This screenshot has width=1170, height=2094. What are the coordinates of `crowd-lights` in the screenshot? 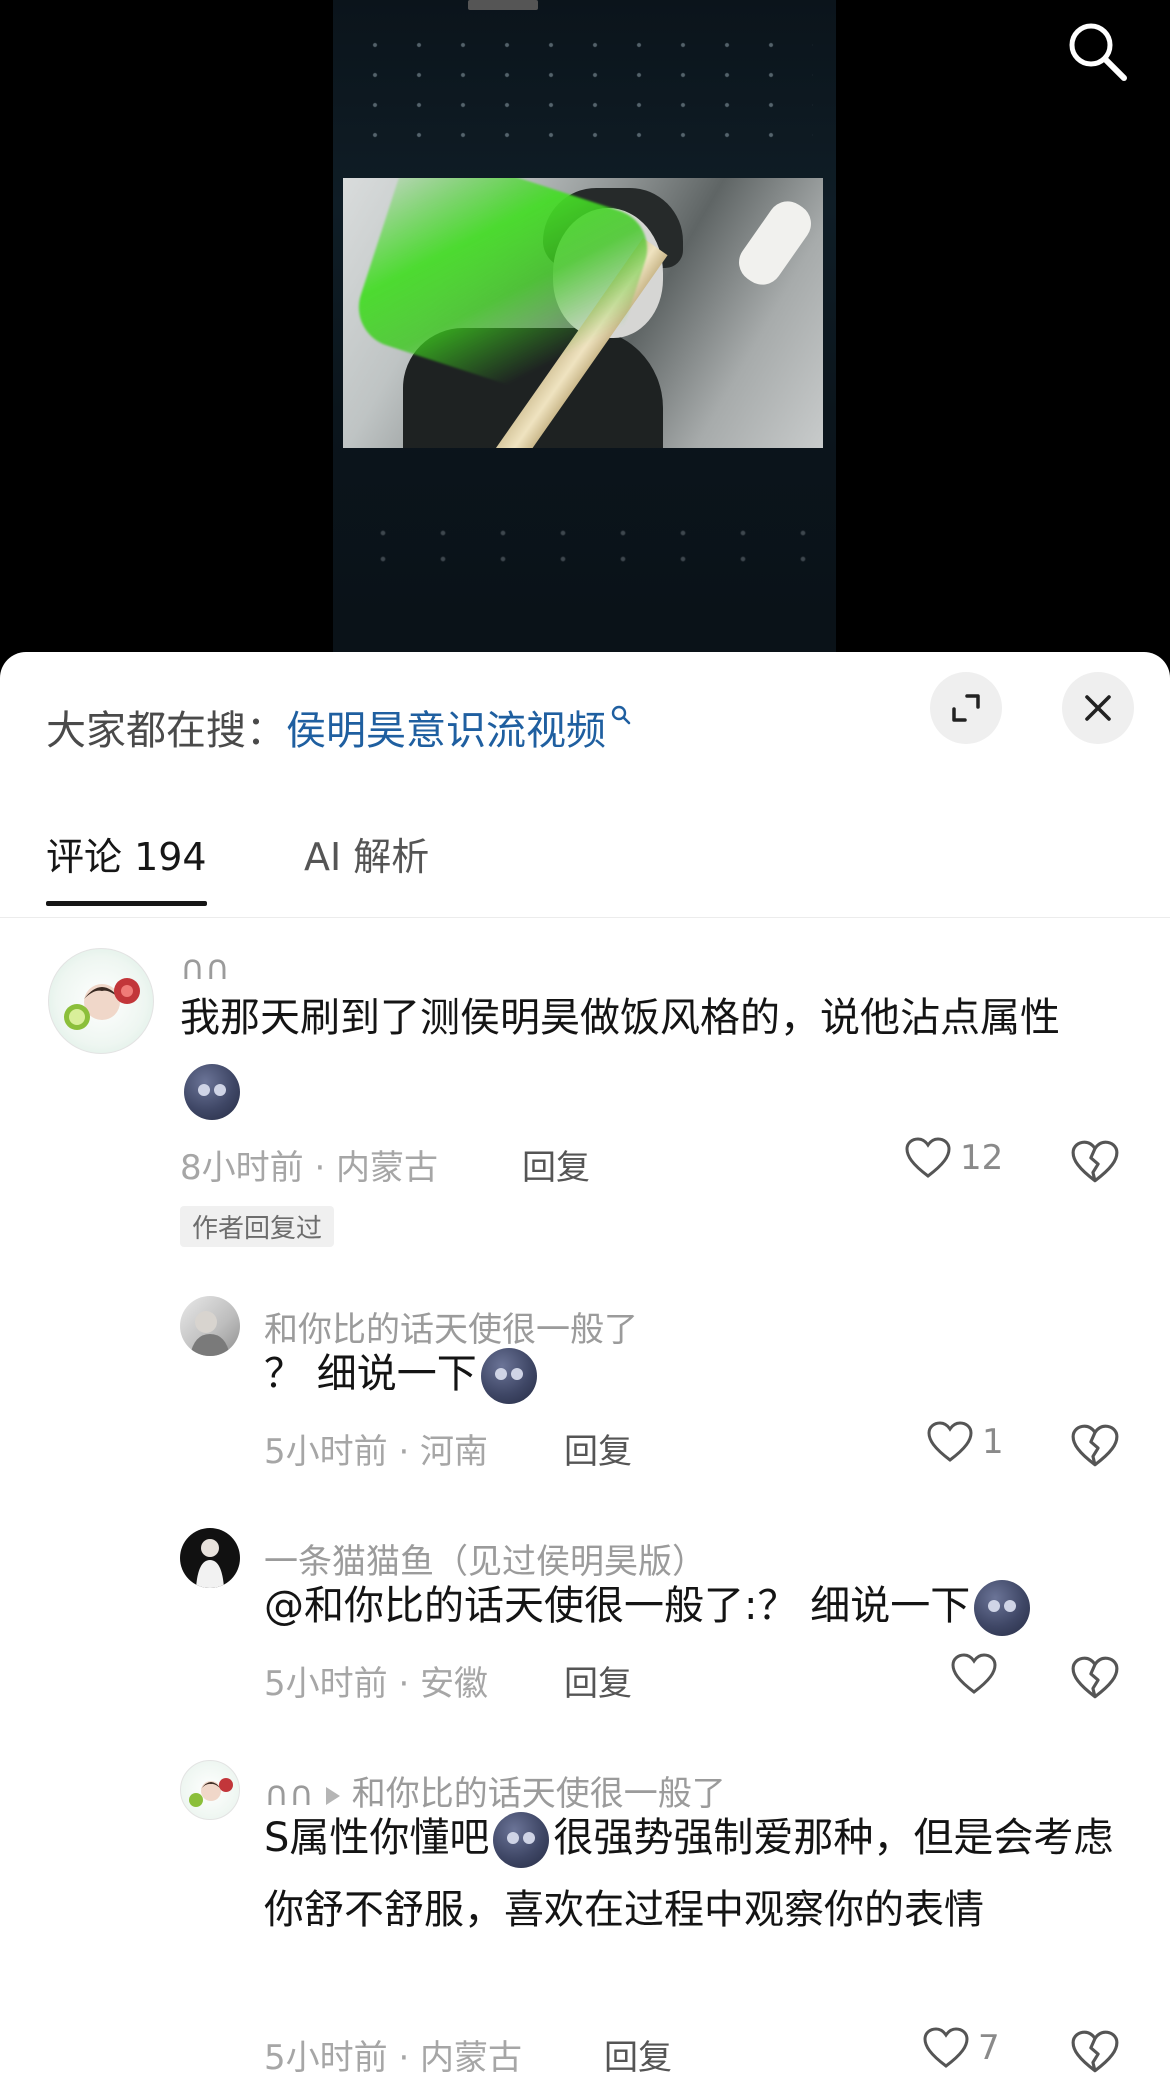 It's located at (583, 550).